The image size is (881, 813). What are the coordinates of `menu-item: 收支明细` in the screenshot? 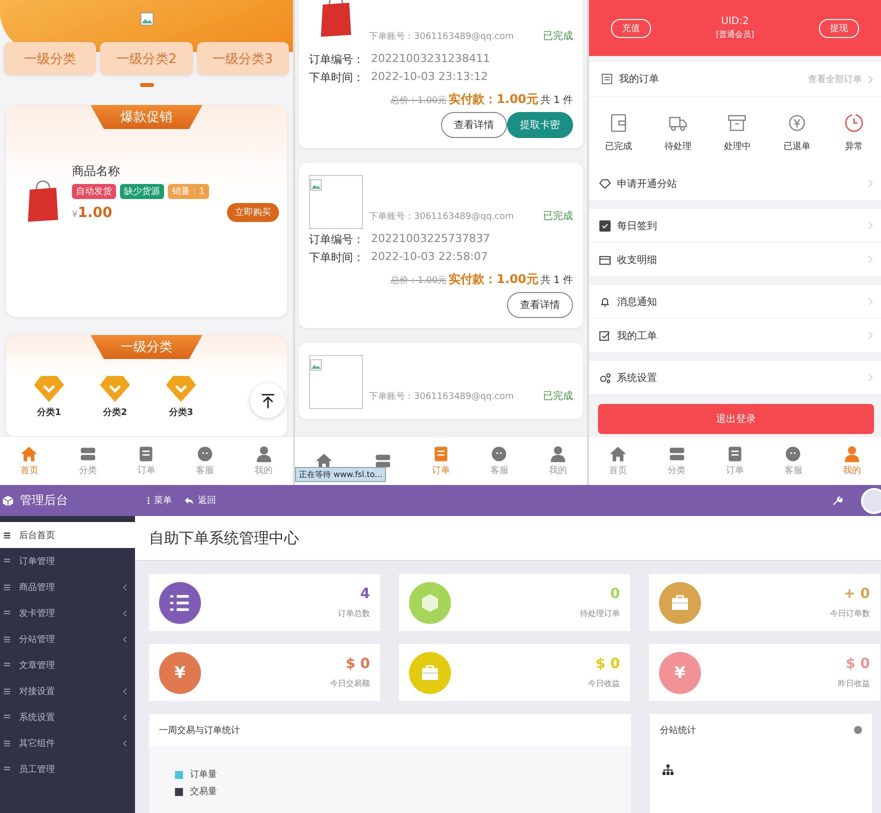 It's located at (735, 260).